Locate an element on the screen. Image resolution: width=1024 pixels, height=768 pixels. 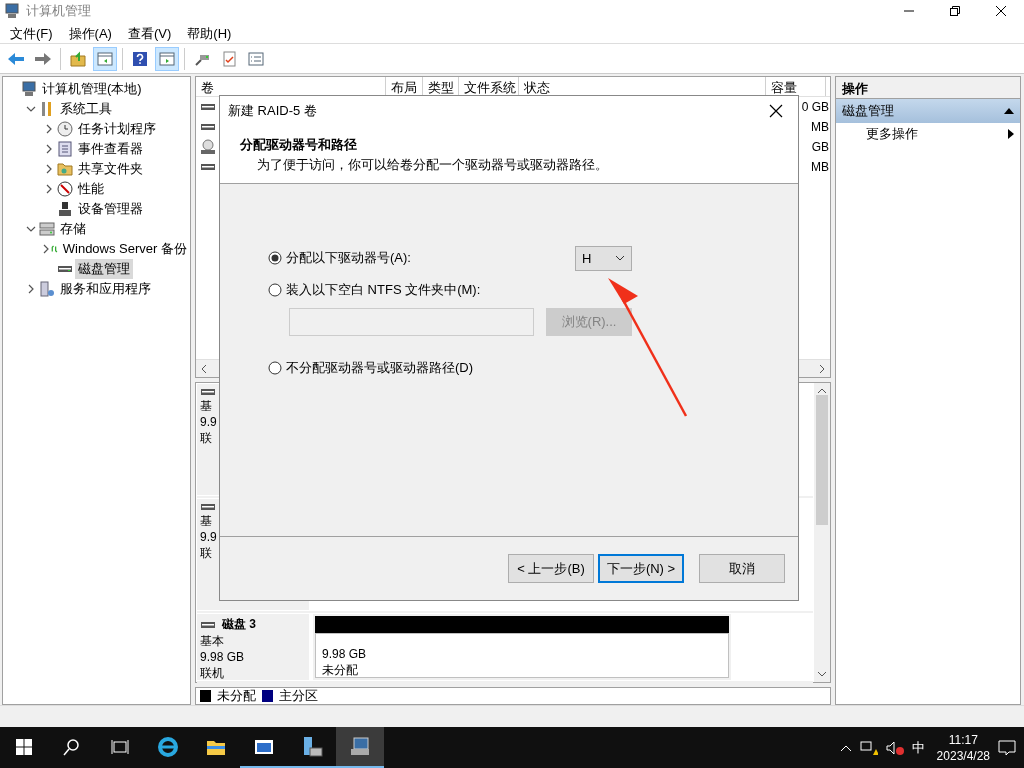
tree-item: 共享文件夹 is located at coordinates (110, 169).